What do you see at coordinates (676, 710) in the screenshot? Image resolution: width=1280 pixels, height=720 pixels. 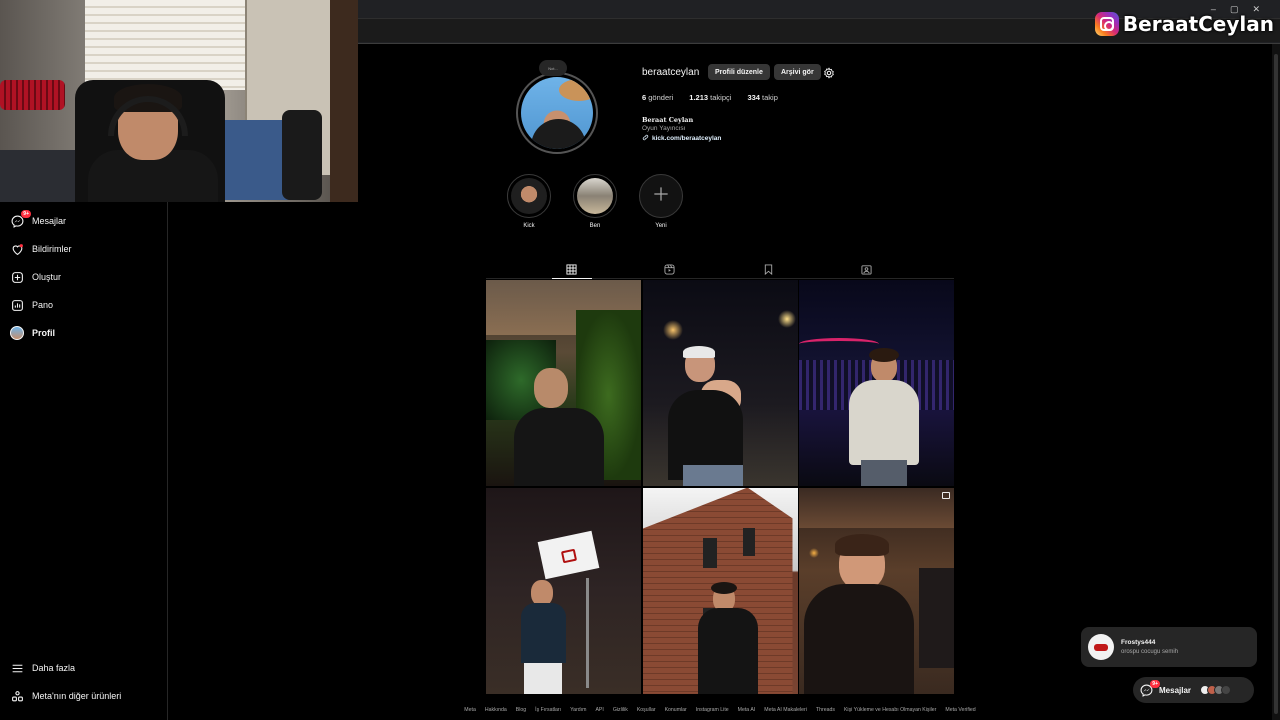 I see `footer-link: Konumlar` at bounding box center [676, 710].